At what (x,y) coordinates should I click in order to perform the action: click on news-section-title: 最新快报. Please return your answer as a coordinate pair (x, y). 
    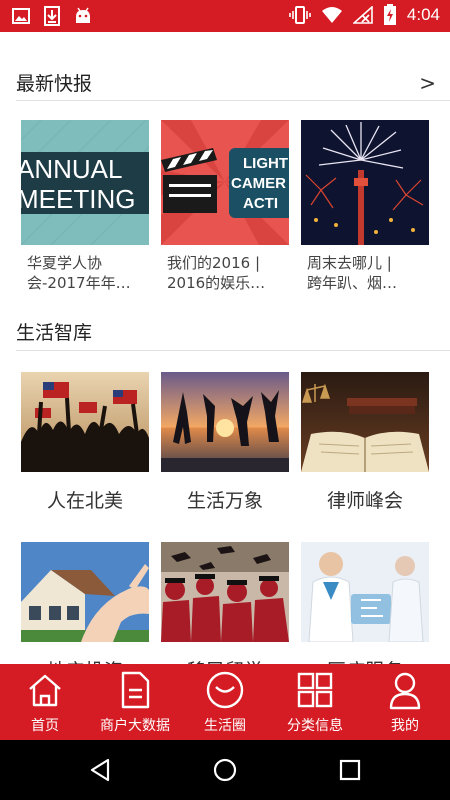
    Looking at the image, I should click on (54, 84).